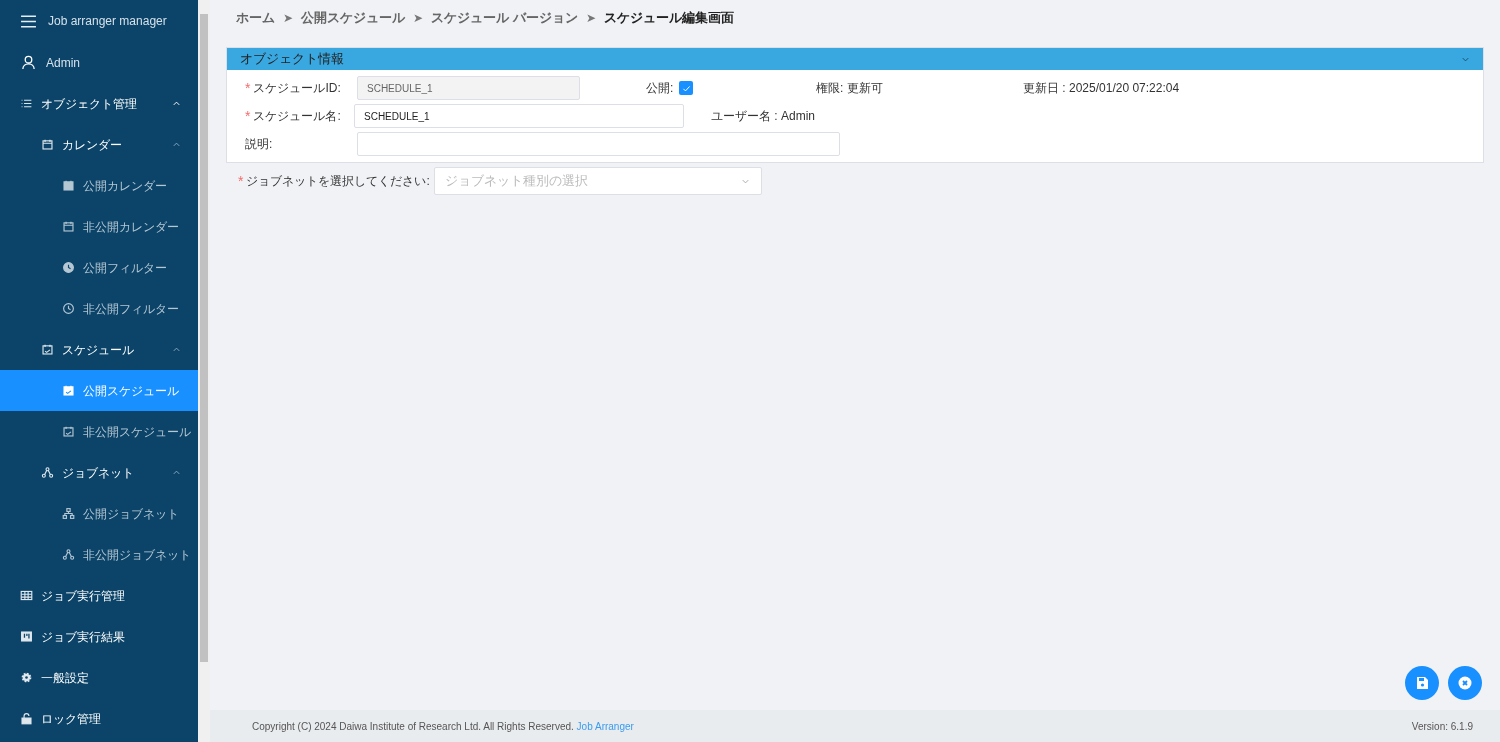 The width and height of the screenshot is (1500, 742). Describe the element at coordinates (763, 116) in the screenshot. I see `user-name-text: ユーザー名 : Admin` at that location.